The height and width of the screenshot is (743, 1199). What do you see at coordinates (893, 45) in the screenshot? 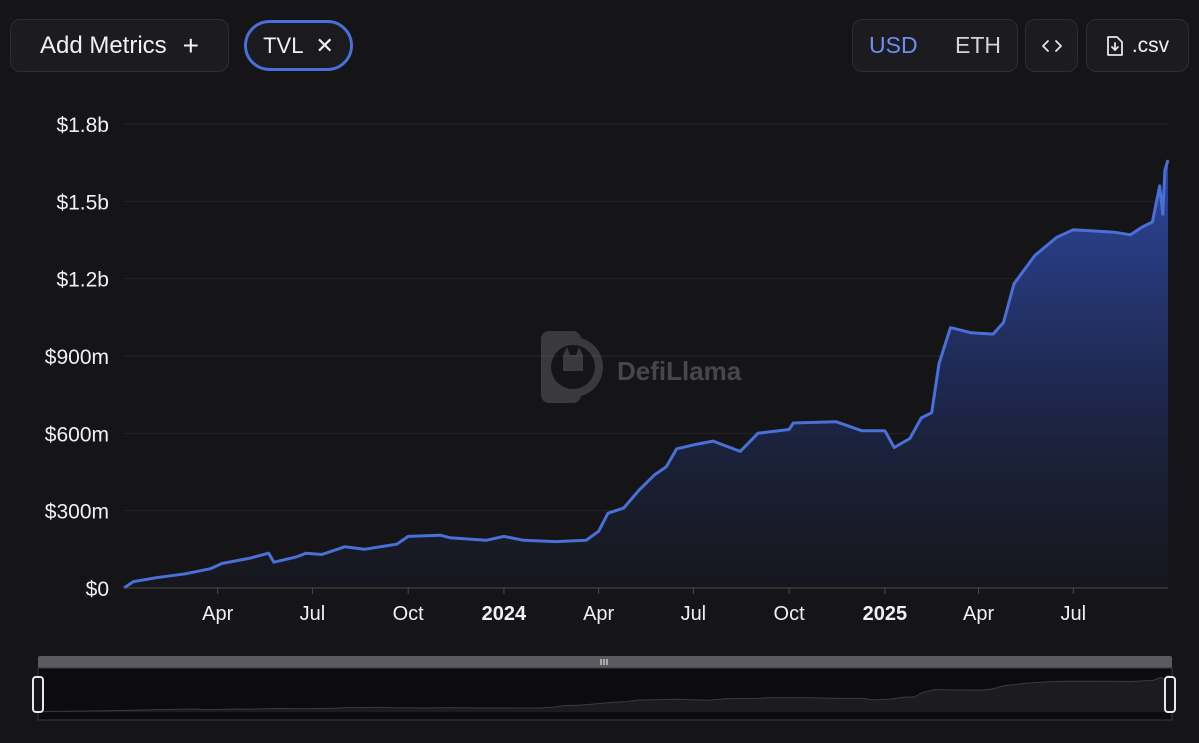
I see `currency-option-usd: USD` at bounding box center [893, 45].